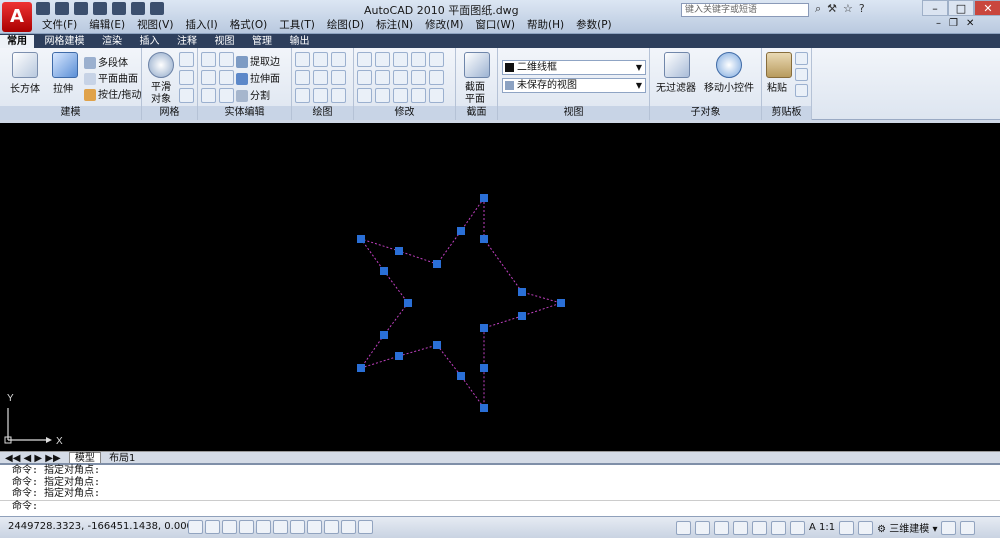  What do you see at coordinates (574, 85) in the screenshot?
I see `saved-view-select: 未保存的视图 ▼` at bounding box center [574, 85].